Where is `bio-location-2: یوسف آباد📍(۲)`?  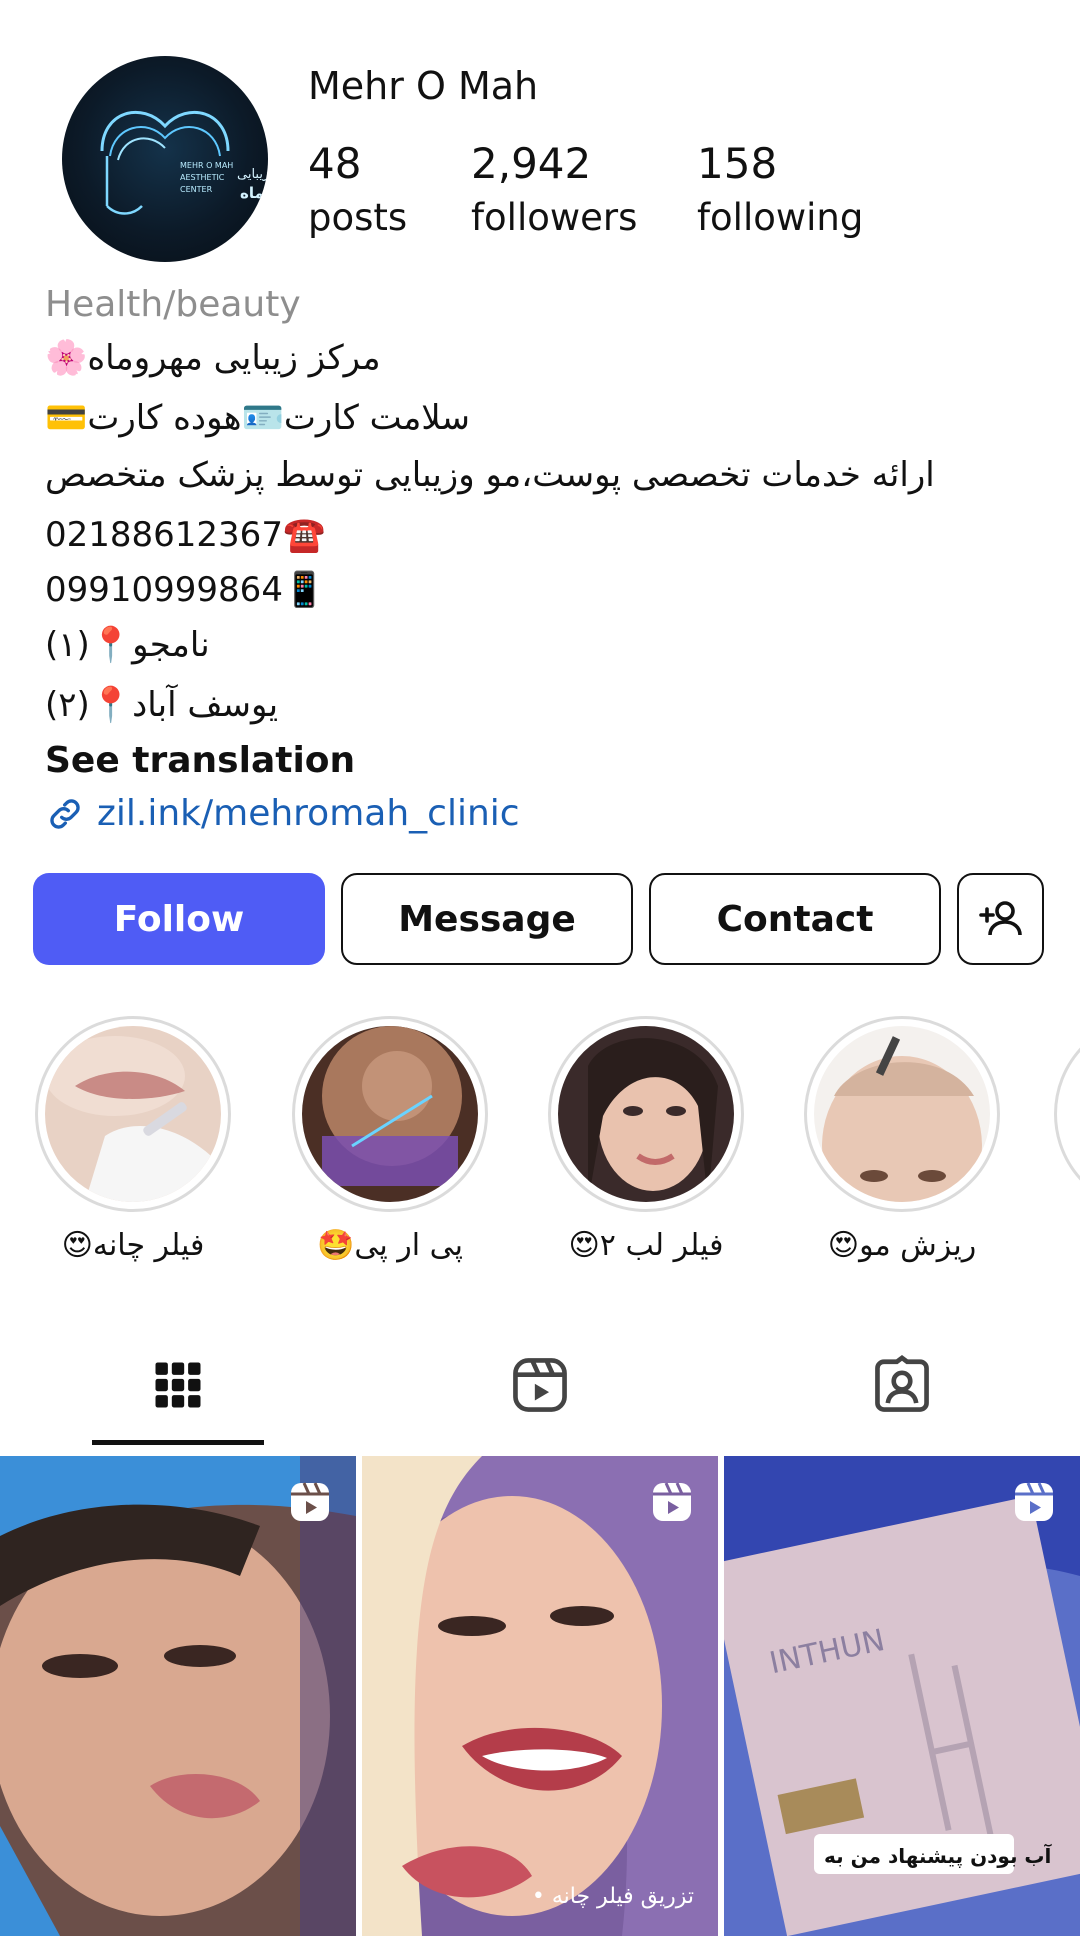 bio-location-2: یوسف آباد📍(۲) is located at coordinates (162, 705).